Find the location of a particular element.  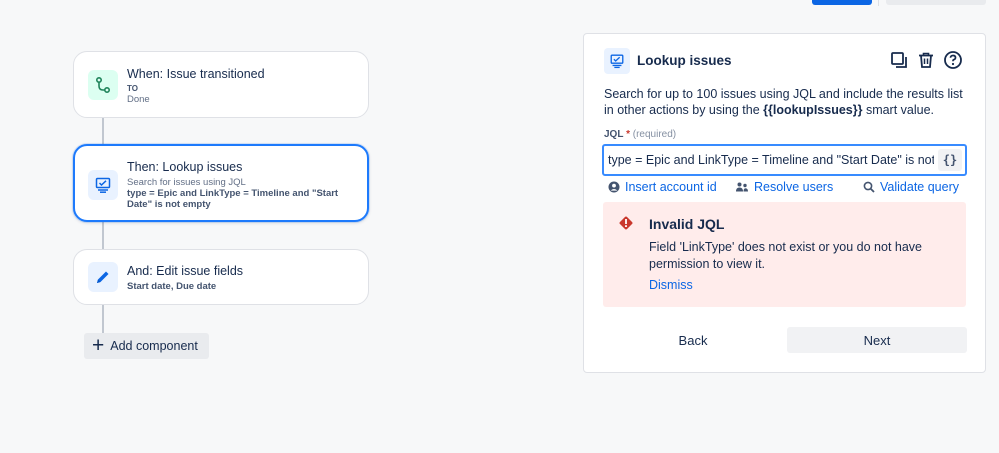

trigger-status: Done is located at coordinates (138, 99).